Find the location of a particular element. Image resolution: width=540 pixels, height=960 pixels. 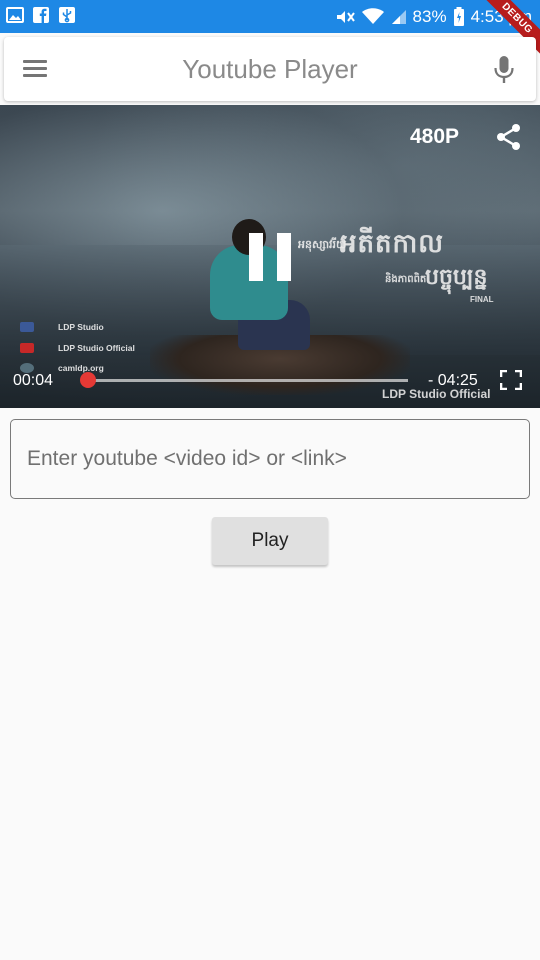

pause-icon is located at coordinates (270, 257).